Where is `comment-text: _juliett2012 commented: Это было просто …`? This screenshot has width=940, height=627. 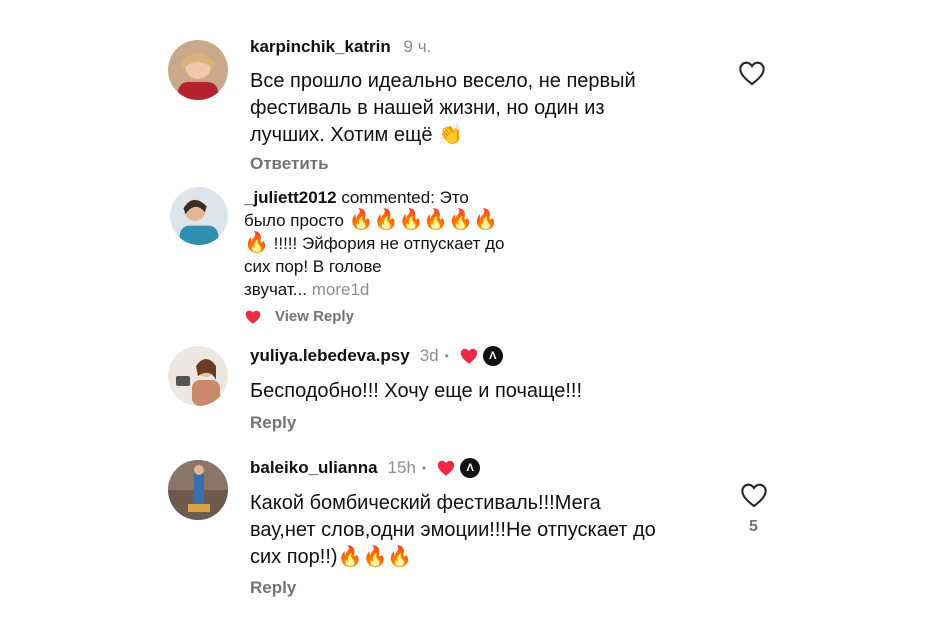 comment-text: _juliett2012 commented: Это было просто … is located at coordinates (374, 243).